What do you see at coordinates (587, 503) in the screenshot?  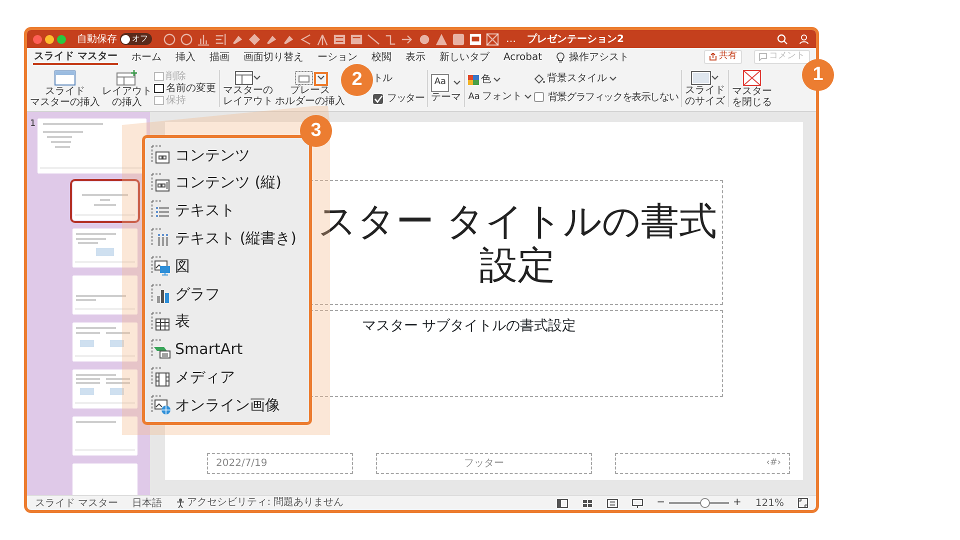 I see `grid-view-icon` at bounding box center [587, 503].